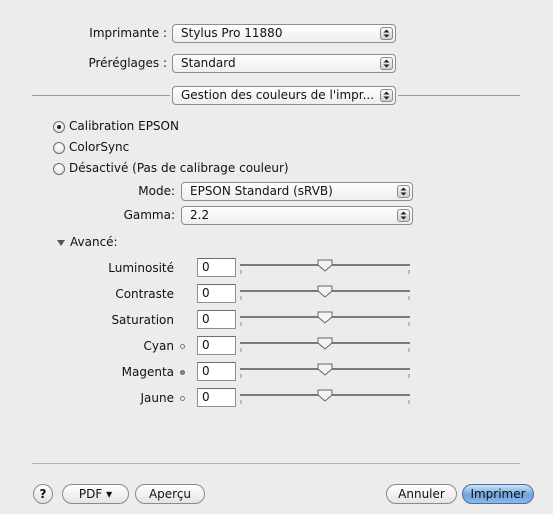 The width and height of the screenshot is (553, 514). I want to click on adjustment-label: Luminosité, so click(141, 268).